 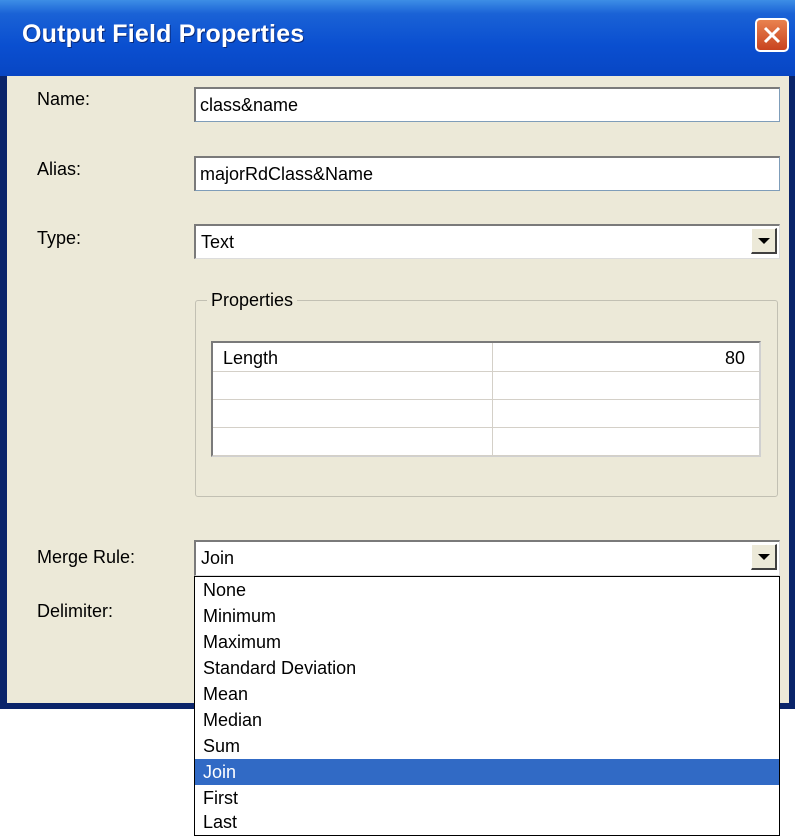 What do you see at coordinates (487, 173) in the screenshot?
I see `alias-field: majorRdClass&Name` at bounding box center [487, 173].